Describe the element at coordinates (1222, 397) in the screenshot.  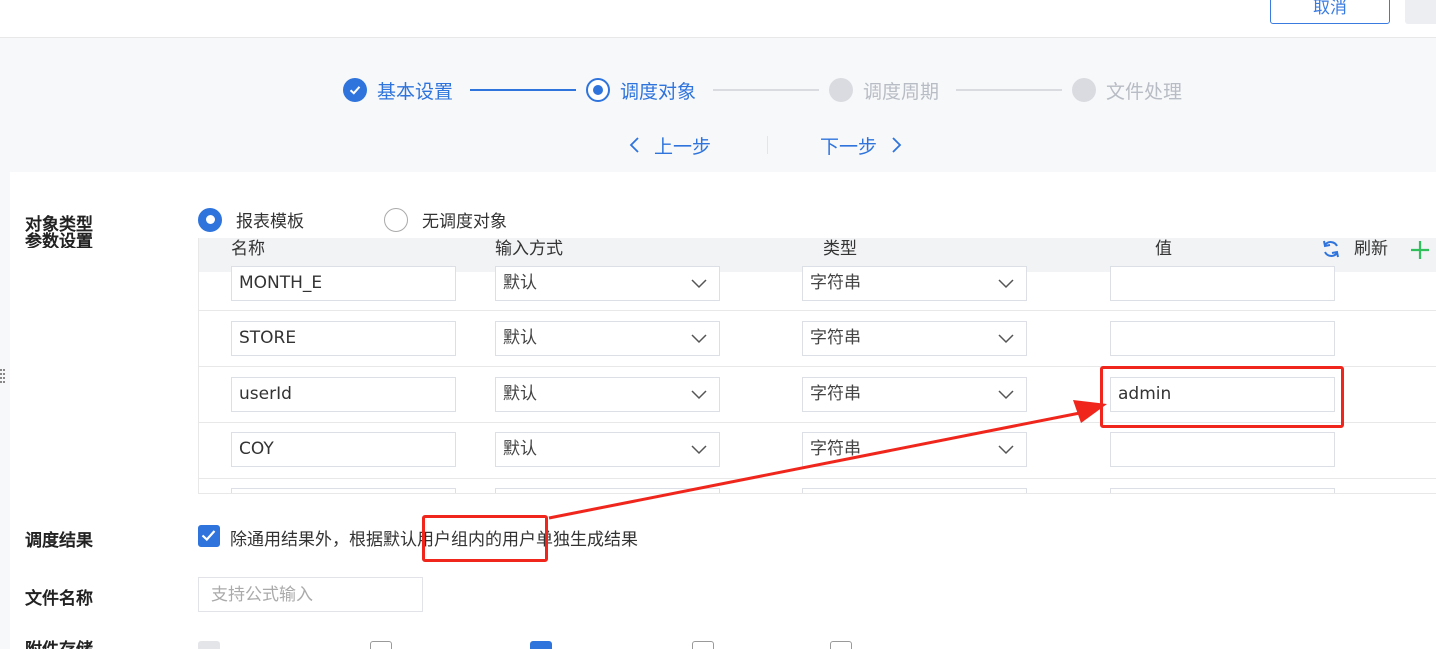
I see `annotation-box-value` at that location.